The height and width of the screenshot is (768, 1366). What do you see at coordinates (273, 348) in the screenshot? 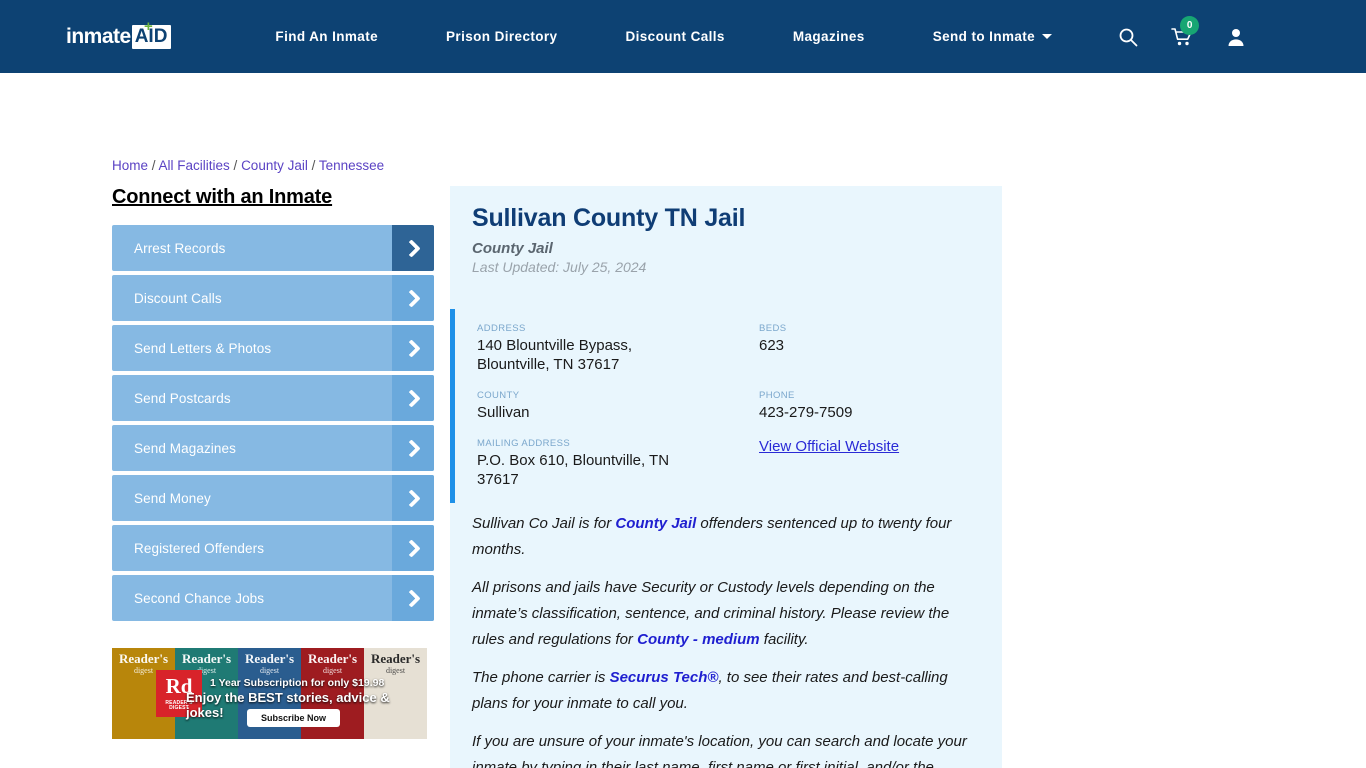
I see `sidebar-item-send-letters-photos: Send Letters & Photos` at bounding box center [273, 348].